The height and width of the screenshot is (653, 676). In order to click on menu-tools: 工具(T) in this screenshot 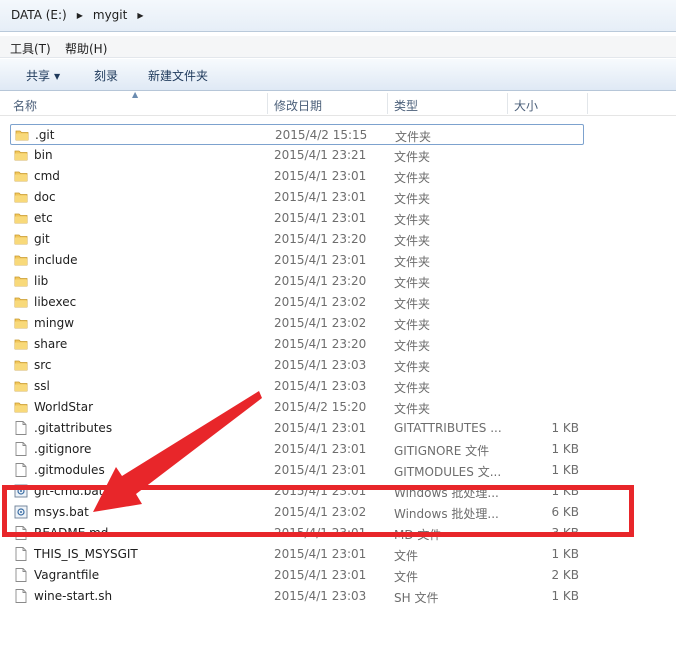, I will do `click(30, 48)`.